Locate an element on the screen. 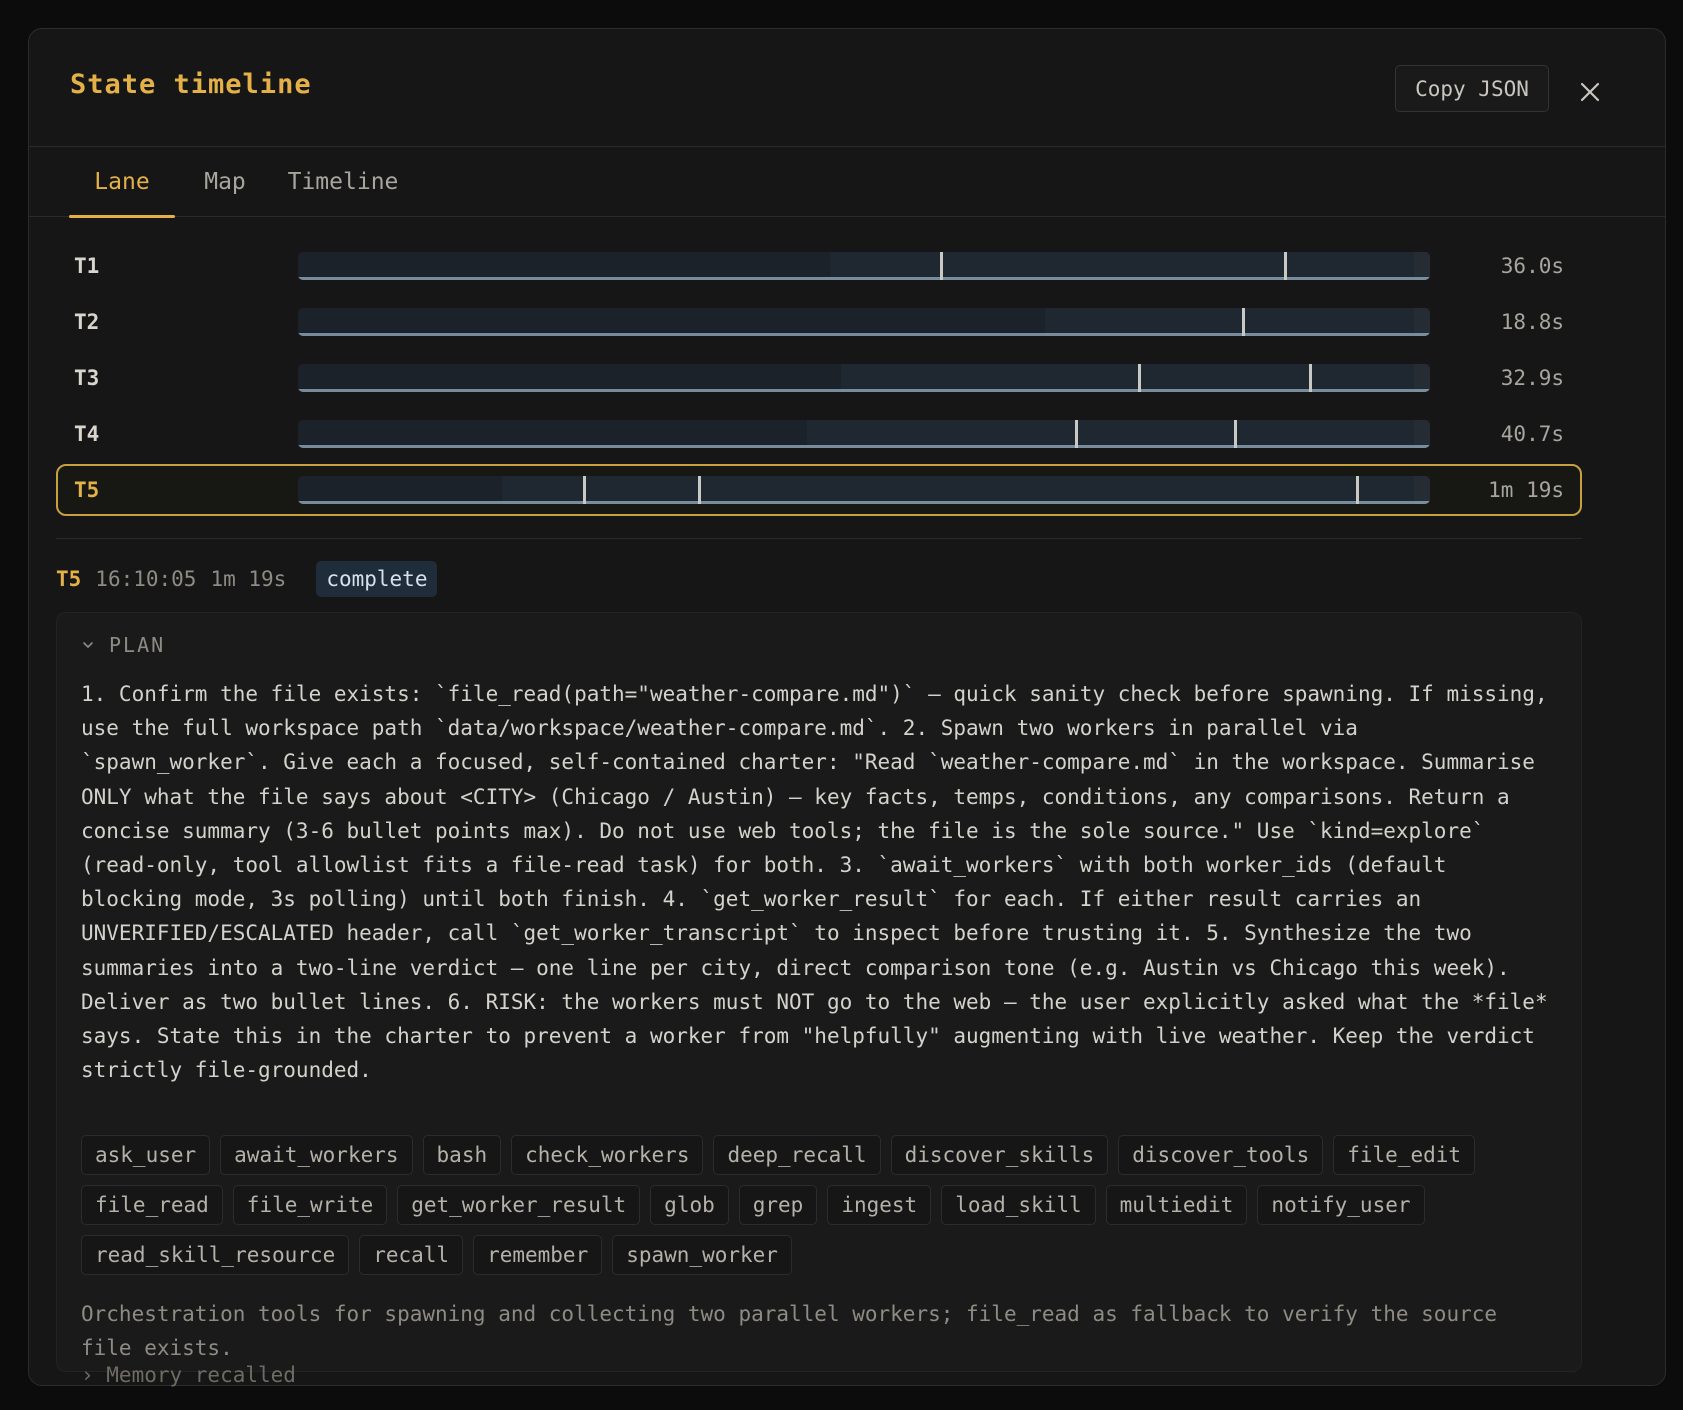 The image size is (1683, 1410). tool-chip: discover_tools is located at coordinates (1221, 1155).